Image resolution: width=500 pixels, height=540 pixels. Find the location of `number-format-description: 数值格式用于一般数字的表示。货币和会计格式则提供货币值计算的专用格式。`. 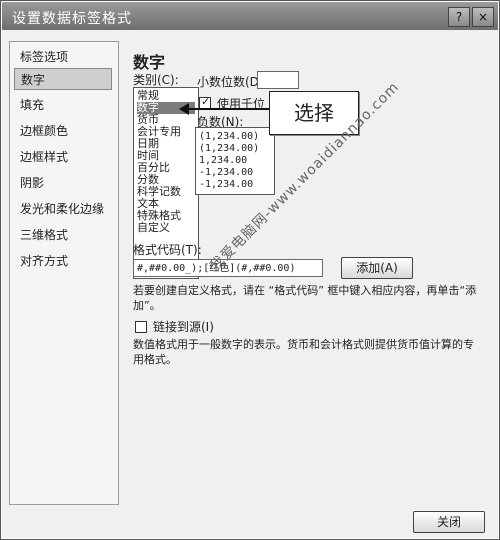

number-format-description: 数值格式用于一般数字的表示。货币和会计格式则提供货币值计算的专用格式。 is located at coordinates (303, 352).